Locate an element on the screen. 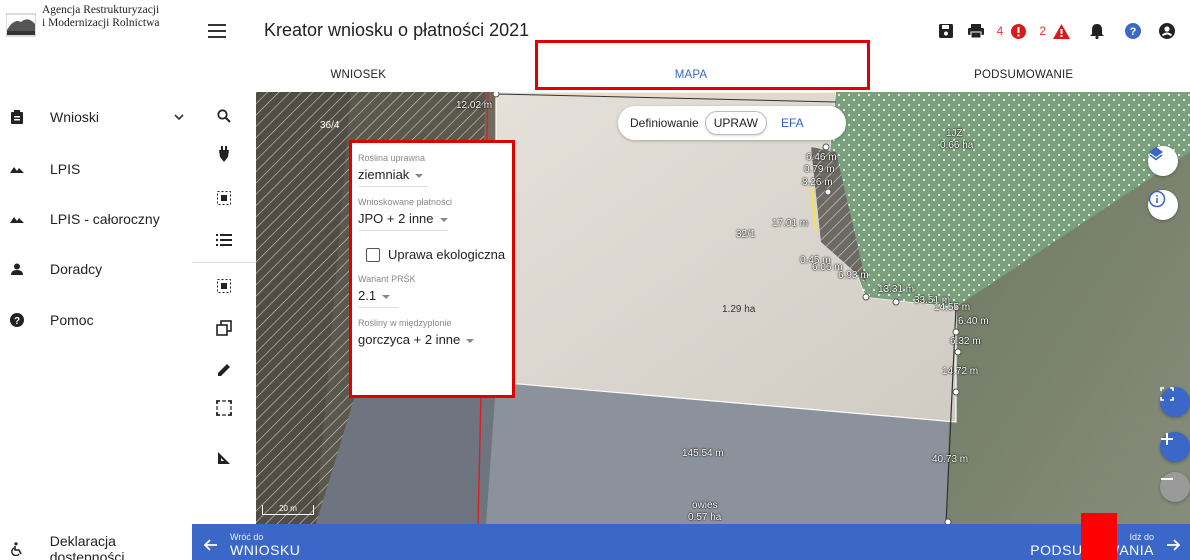 The width and height of the screenshot is (1190, 560). person-icon is located at coordinates (17, 269).